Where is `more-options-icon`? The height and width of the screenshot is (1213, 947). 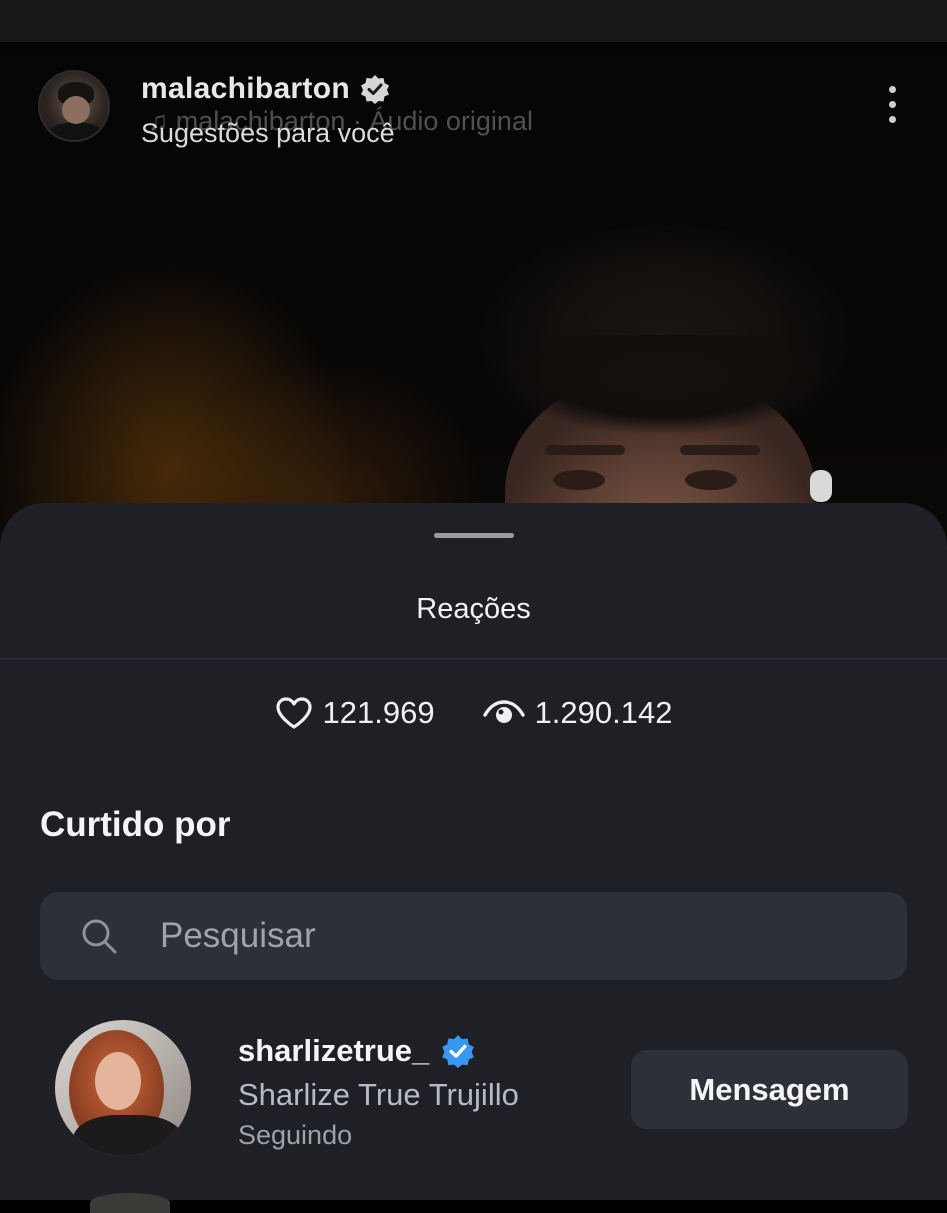
more-options-icon is located at coordinates (892, 108).